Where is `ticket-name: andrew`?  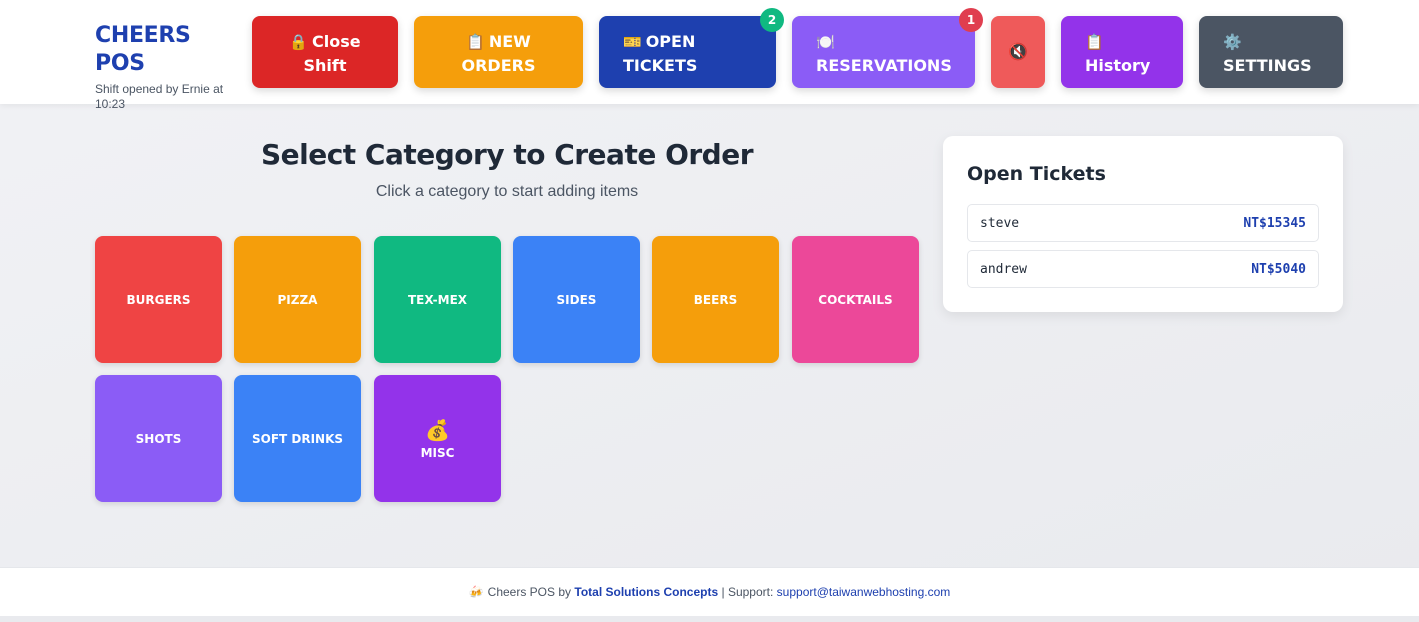
ticket-name: andrew is located at coordinates (1003, 269).